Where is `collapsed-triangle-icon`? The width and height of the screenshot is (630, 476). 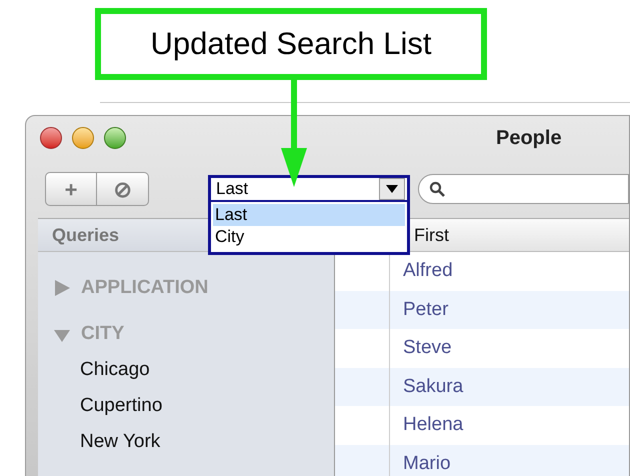
collapsed-triangle-icon is located at coordinates (62, 288).